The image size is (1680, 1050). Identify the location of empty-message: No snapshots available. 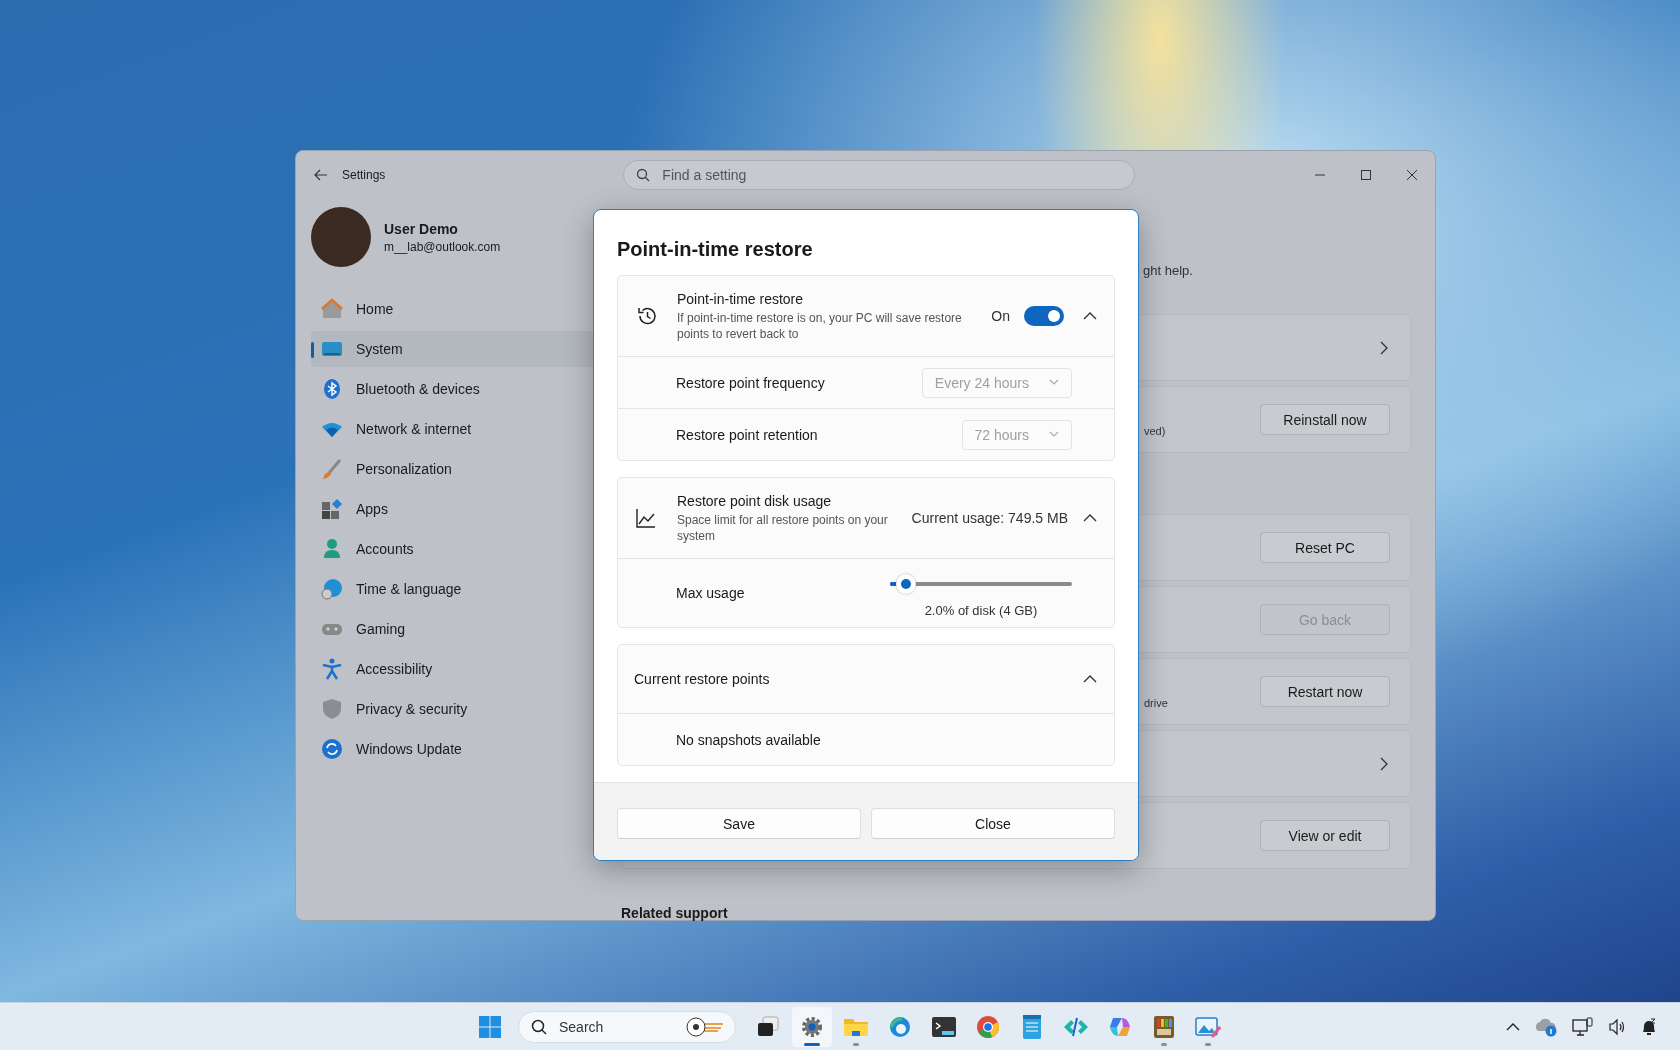
(866, 739).